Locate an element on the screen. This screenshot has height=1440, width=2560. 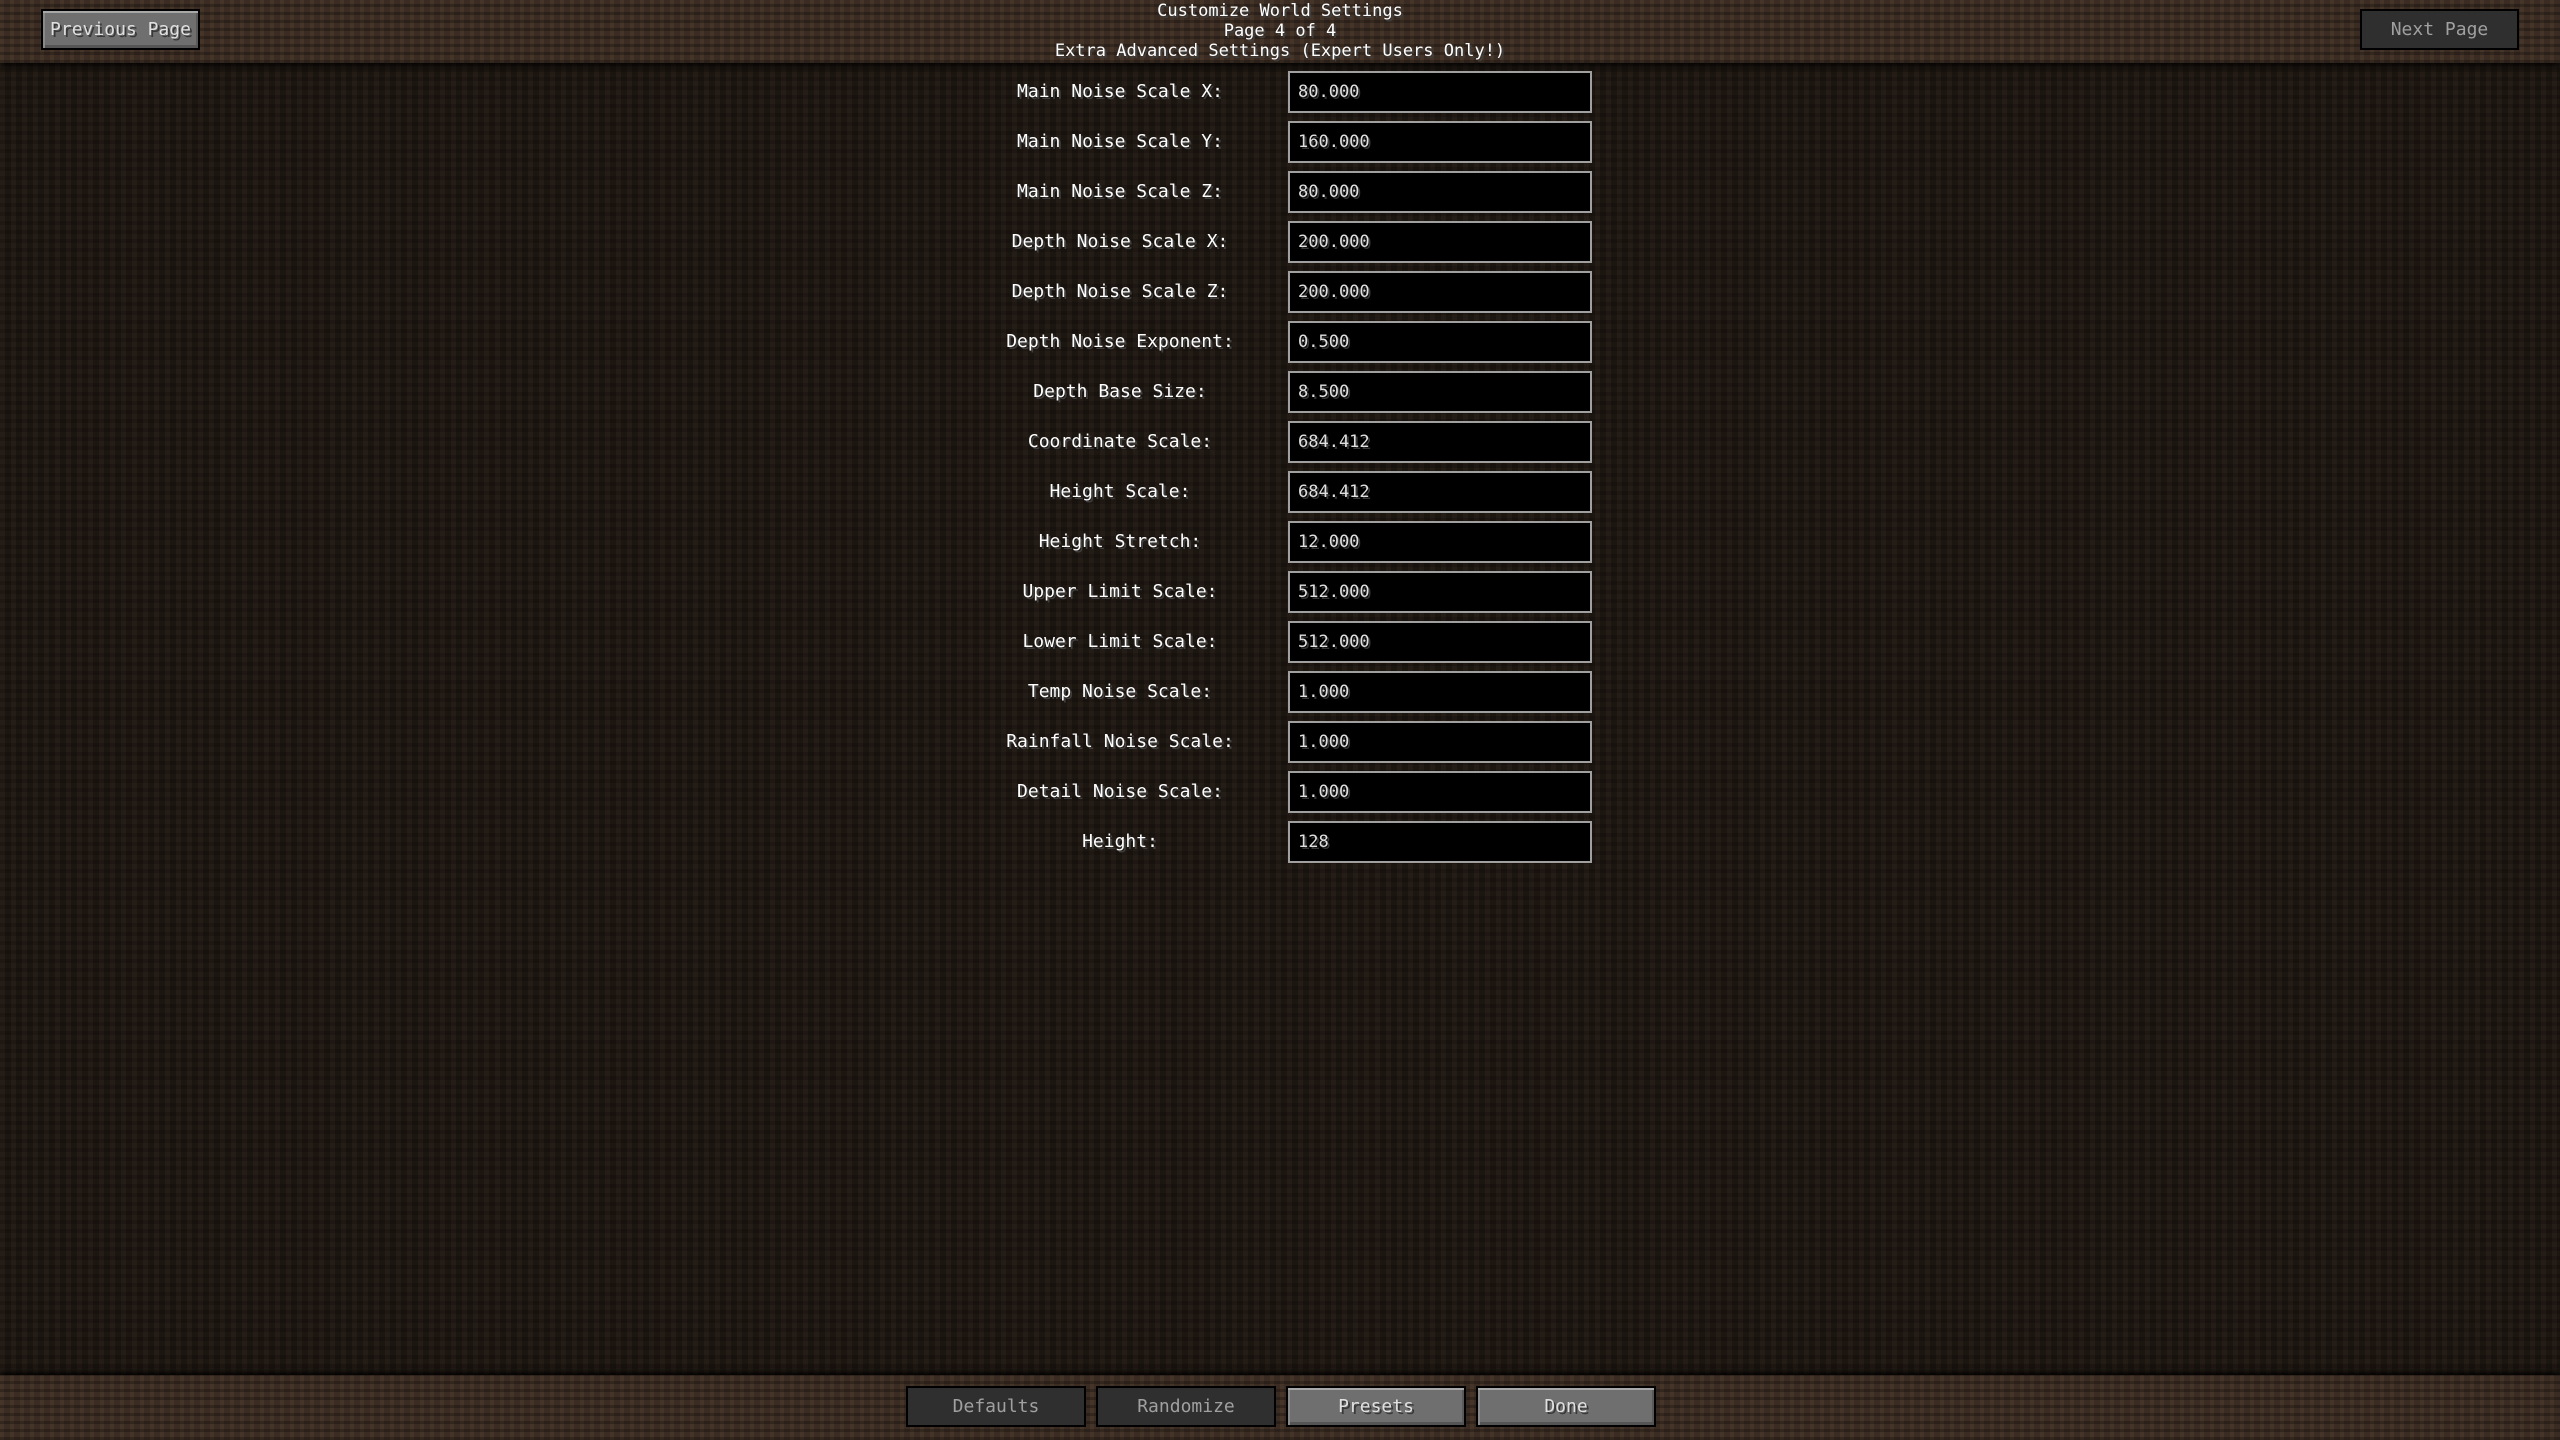
setting-label: Temp Noise Scale: is located at coordinates (1120, 691).